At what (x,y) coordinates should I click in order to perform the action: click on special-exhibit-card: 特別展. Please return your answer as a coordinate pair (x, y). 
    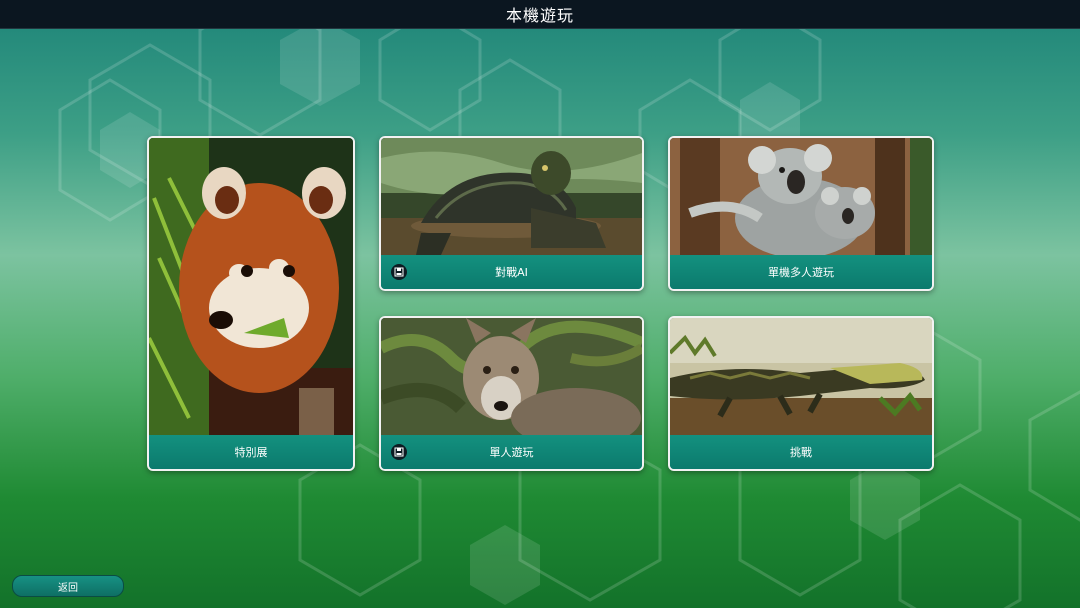
    Looking at the image, I should click on (251, 303).